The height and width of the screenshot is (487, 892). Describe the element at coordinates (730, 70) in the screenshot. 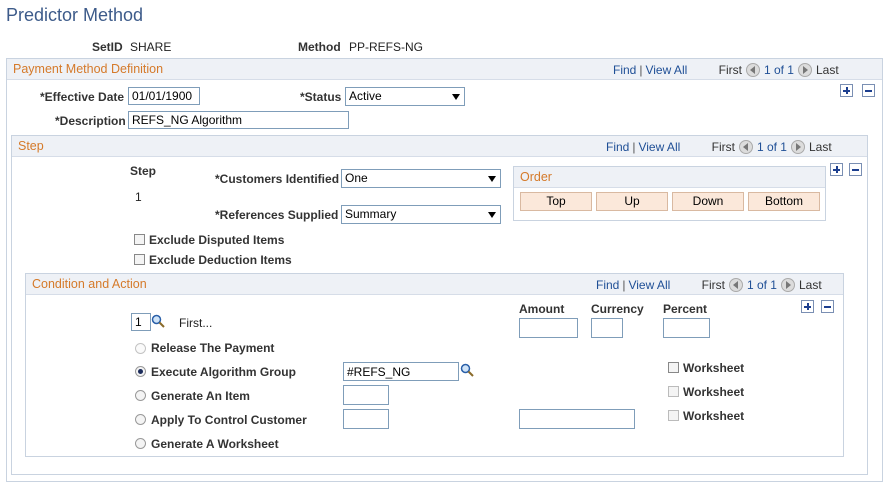

I see `definition-first-label: First` at that location.